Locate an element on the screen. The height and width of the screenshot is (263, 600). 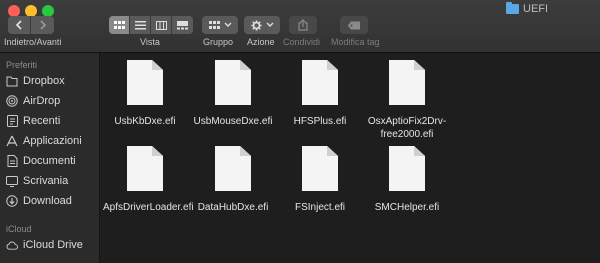
sidebar-item-dropbox: Dropbox is located at coordinates (35, 81).